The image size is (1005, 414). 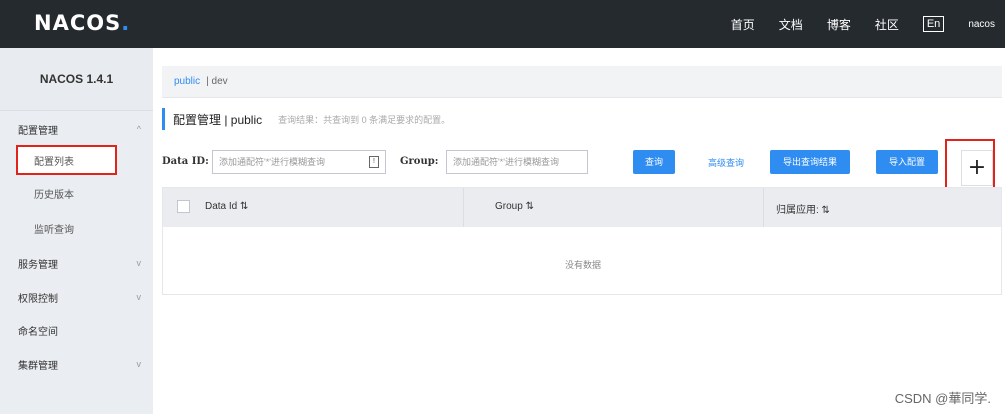 What do you see at coordinates (183, 206) in the screenshot?
I see `select-all-checkbox` at bounding box center [183, 206].